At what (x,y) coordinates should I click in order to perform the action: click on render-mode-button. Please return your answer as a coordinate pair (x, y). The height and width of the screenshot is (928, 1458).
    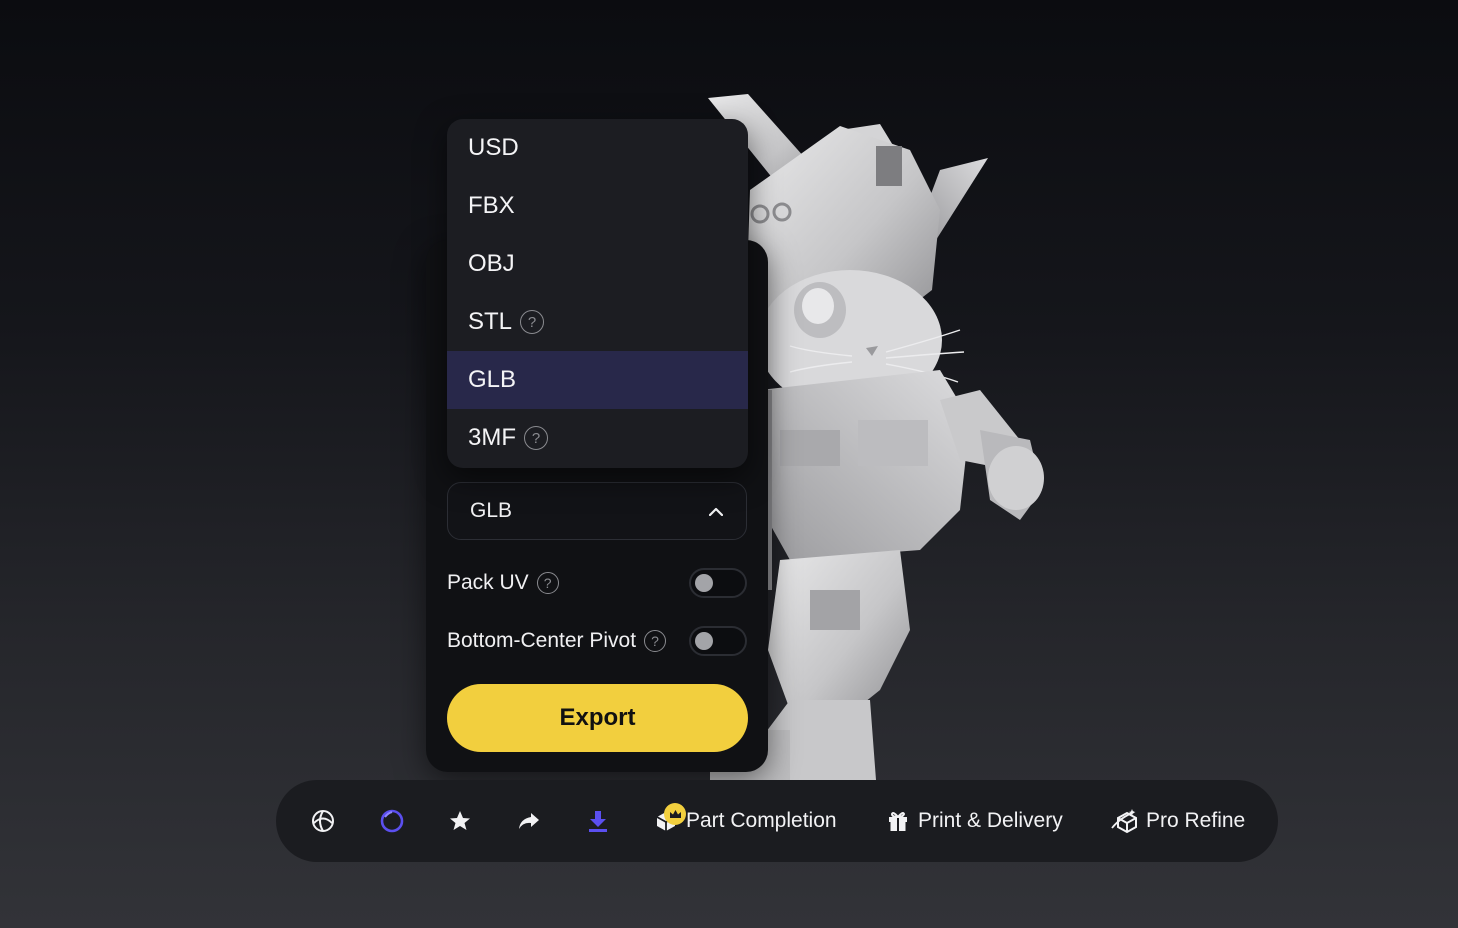
    Looking at the image, I should click on (392, 821).